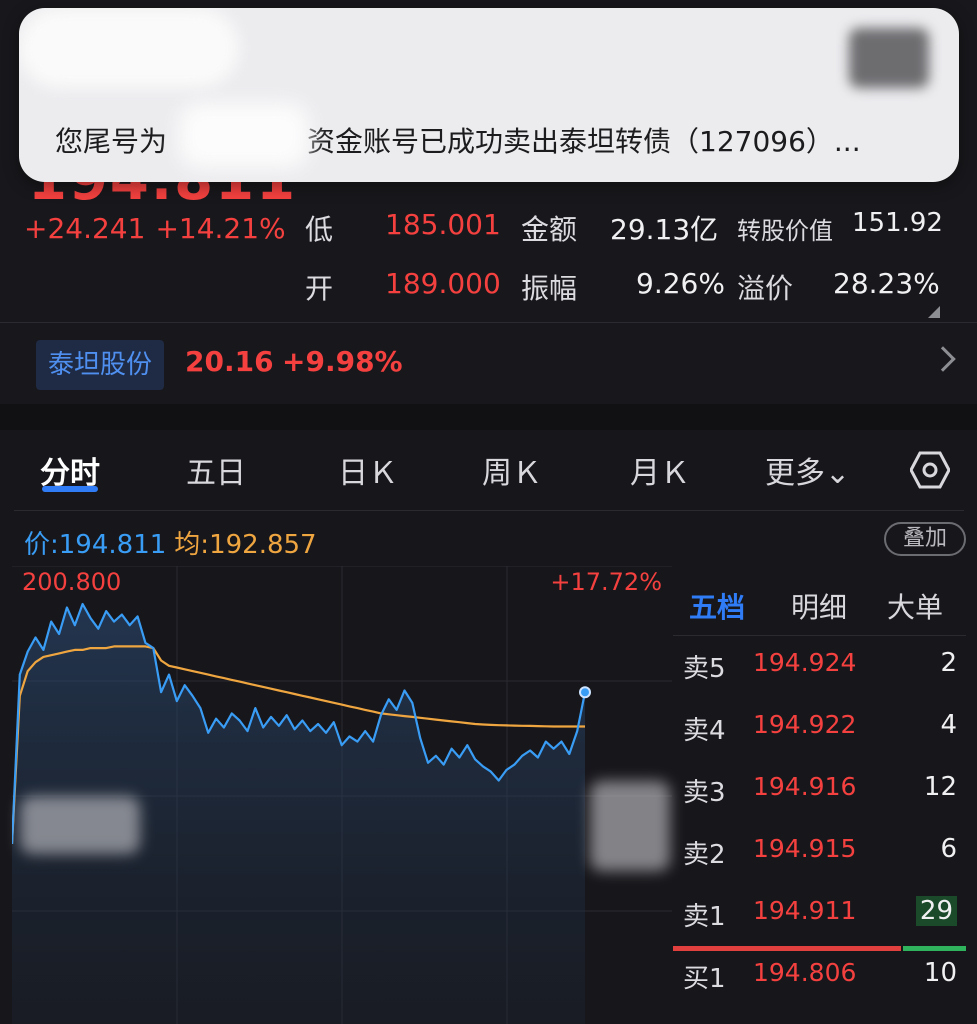  Describe the element at coordinates (805, 724) in the screenshot. I see `order-price: 194.922` at that location.